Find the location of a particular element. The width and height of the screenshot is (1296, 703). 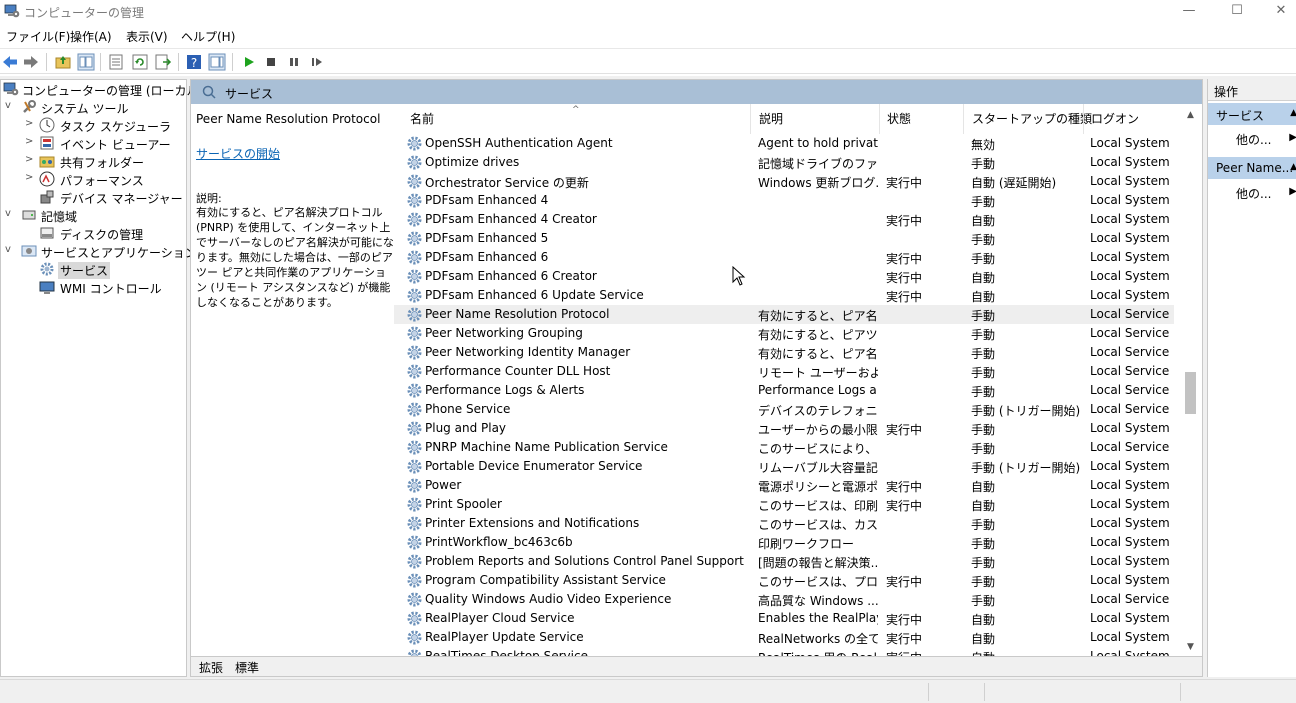

tree-item-label: サービス is located at coordinates (84, 270).